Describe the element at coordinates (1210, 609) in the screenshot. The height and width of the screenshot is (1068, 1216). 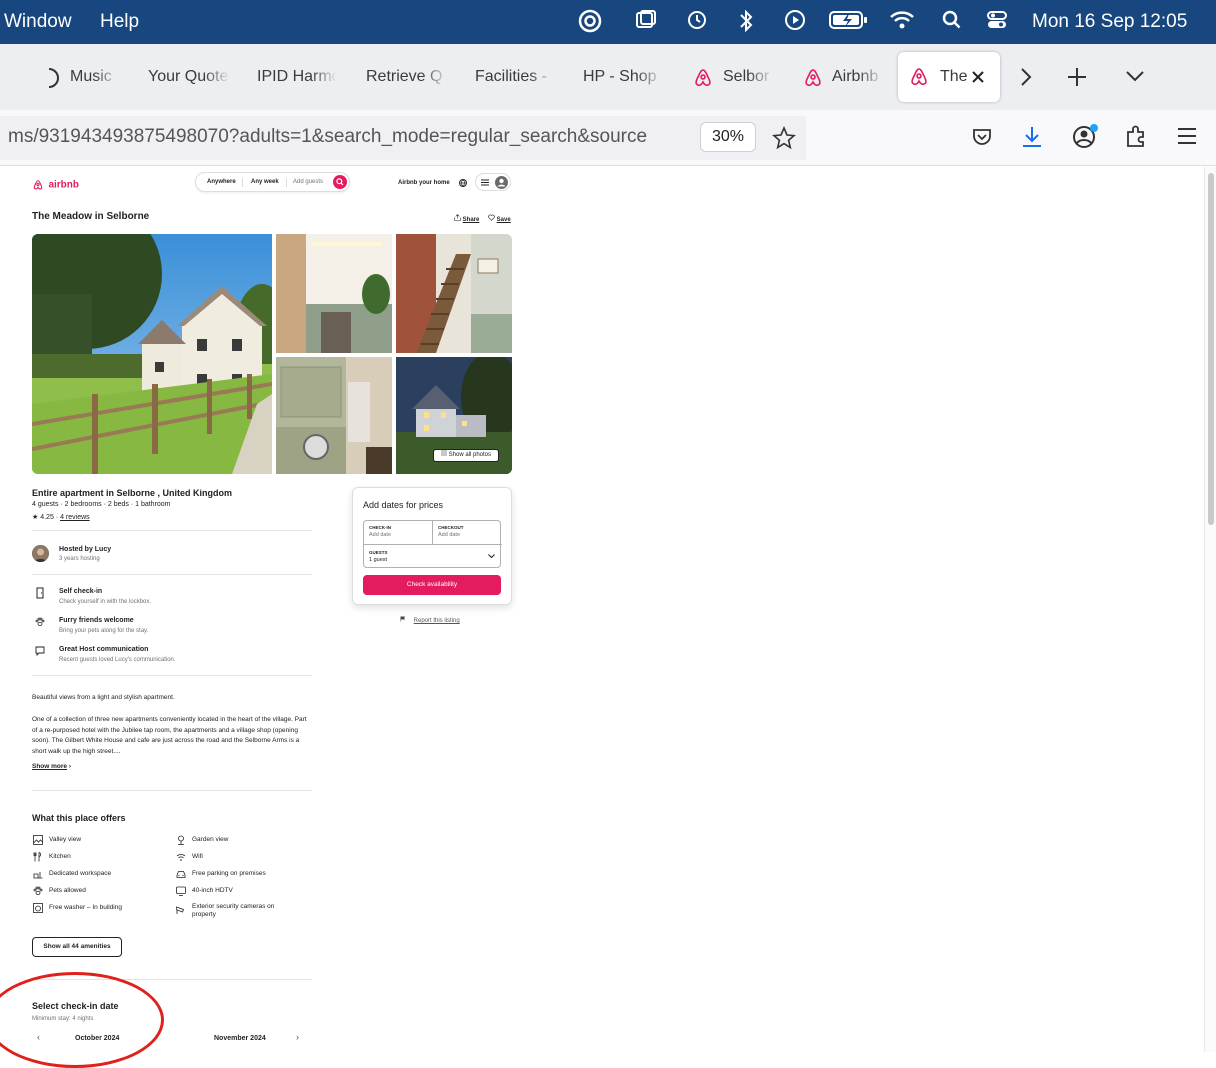
I see `page-scrollbar` at that location.